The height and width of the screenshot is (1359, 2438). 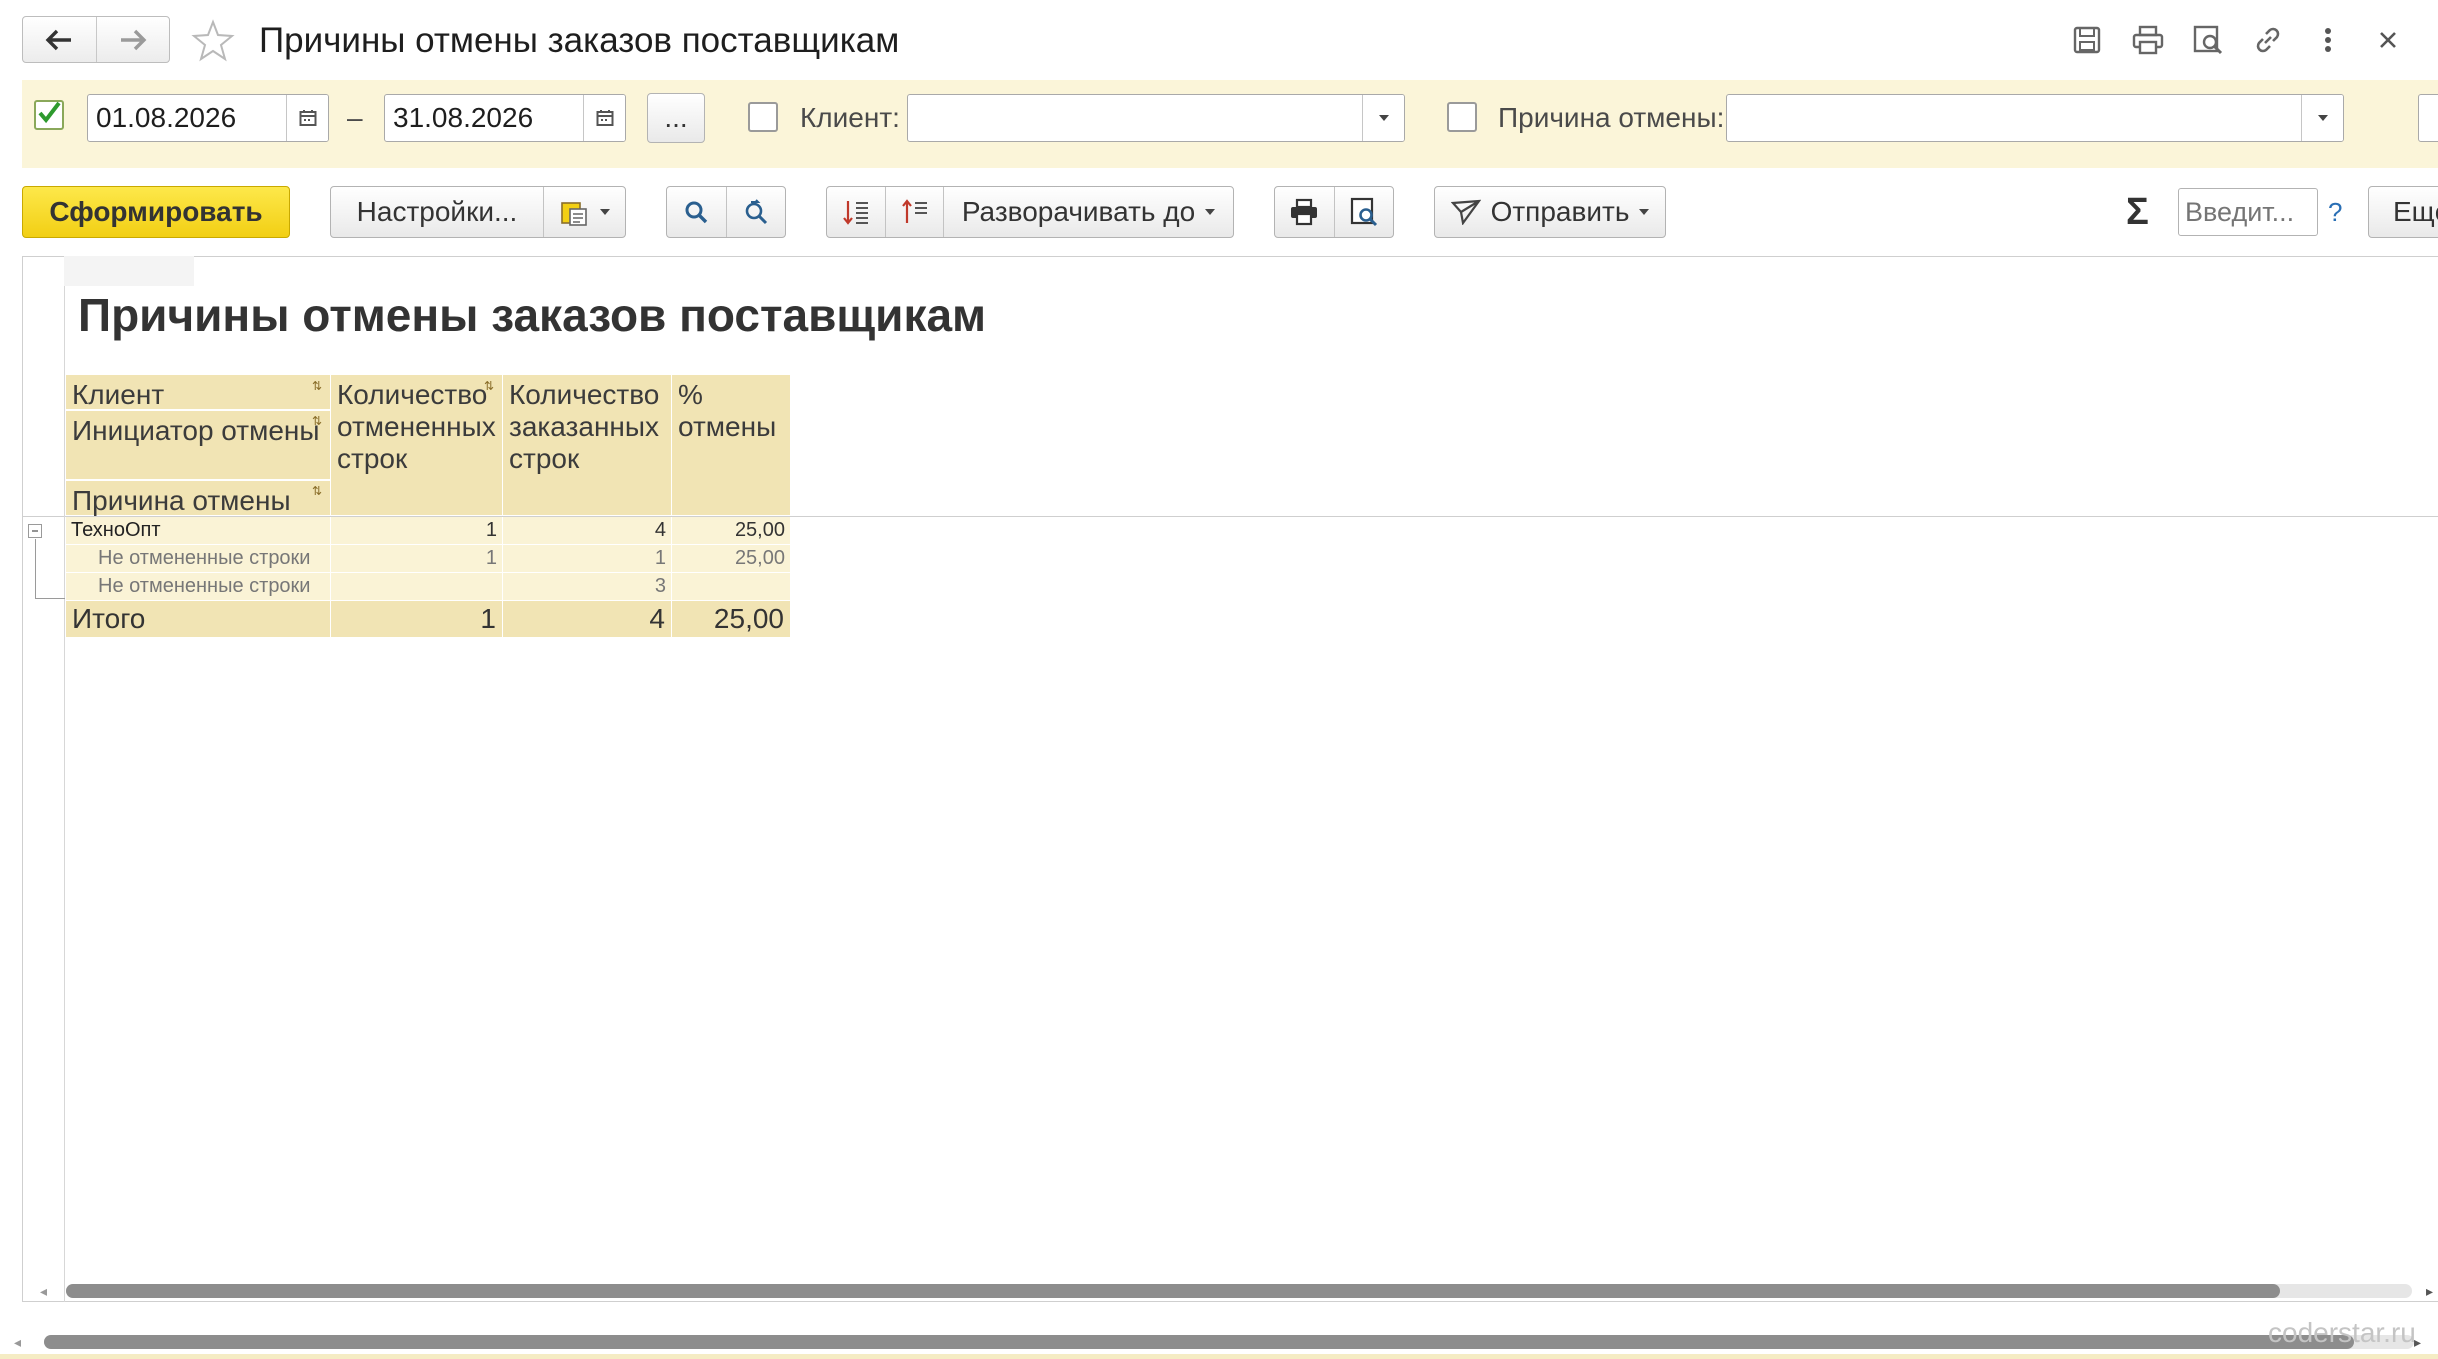 I want to click on print-report-button, so click(x=1304, y=212).